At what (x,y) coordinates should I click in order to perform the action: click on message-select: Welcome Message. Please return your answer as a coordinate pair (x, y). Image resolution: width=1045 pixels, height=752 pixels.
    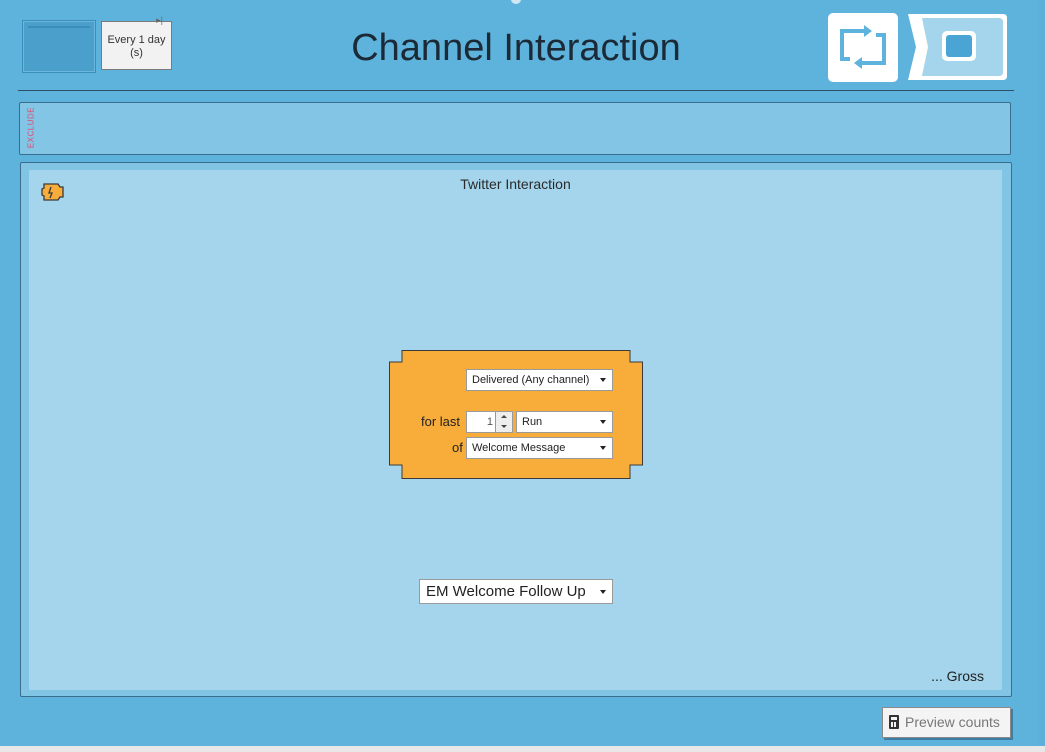
    Looking at the image, I should click on (539, 448).